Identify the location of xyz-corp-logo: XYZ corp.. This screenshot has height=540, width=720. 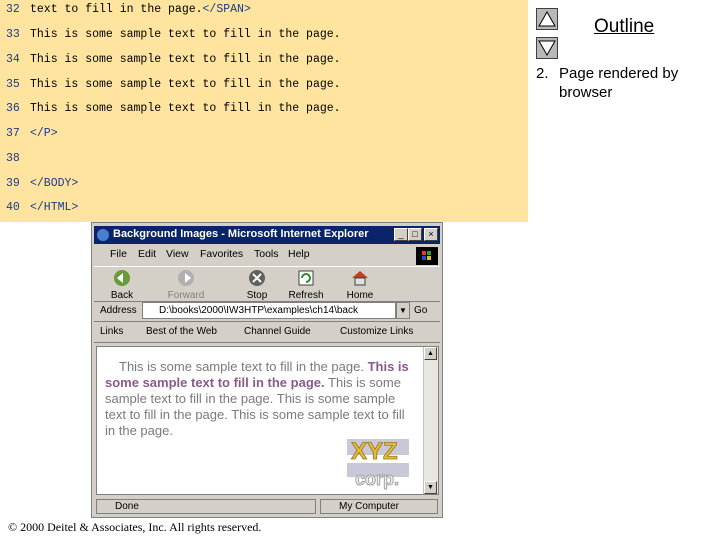
(378, 463).